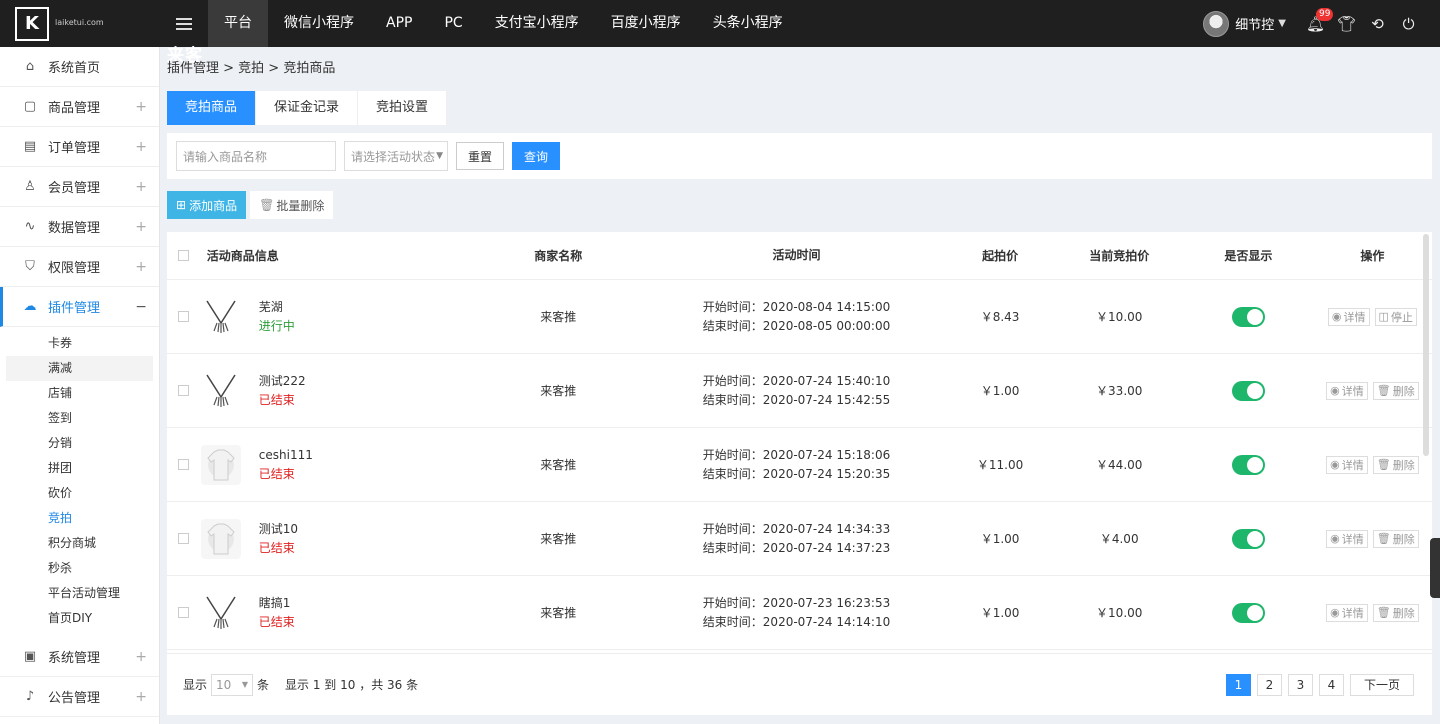 The width and height of the screenshot is (1440, 724). Describe the element at coordinates (79, 518) in the screenshot. I see `submenu-item: 竞拍` at that location.